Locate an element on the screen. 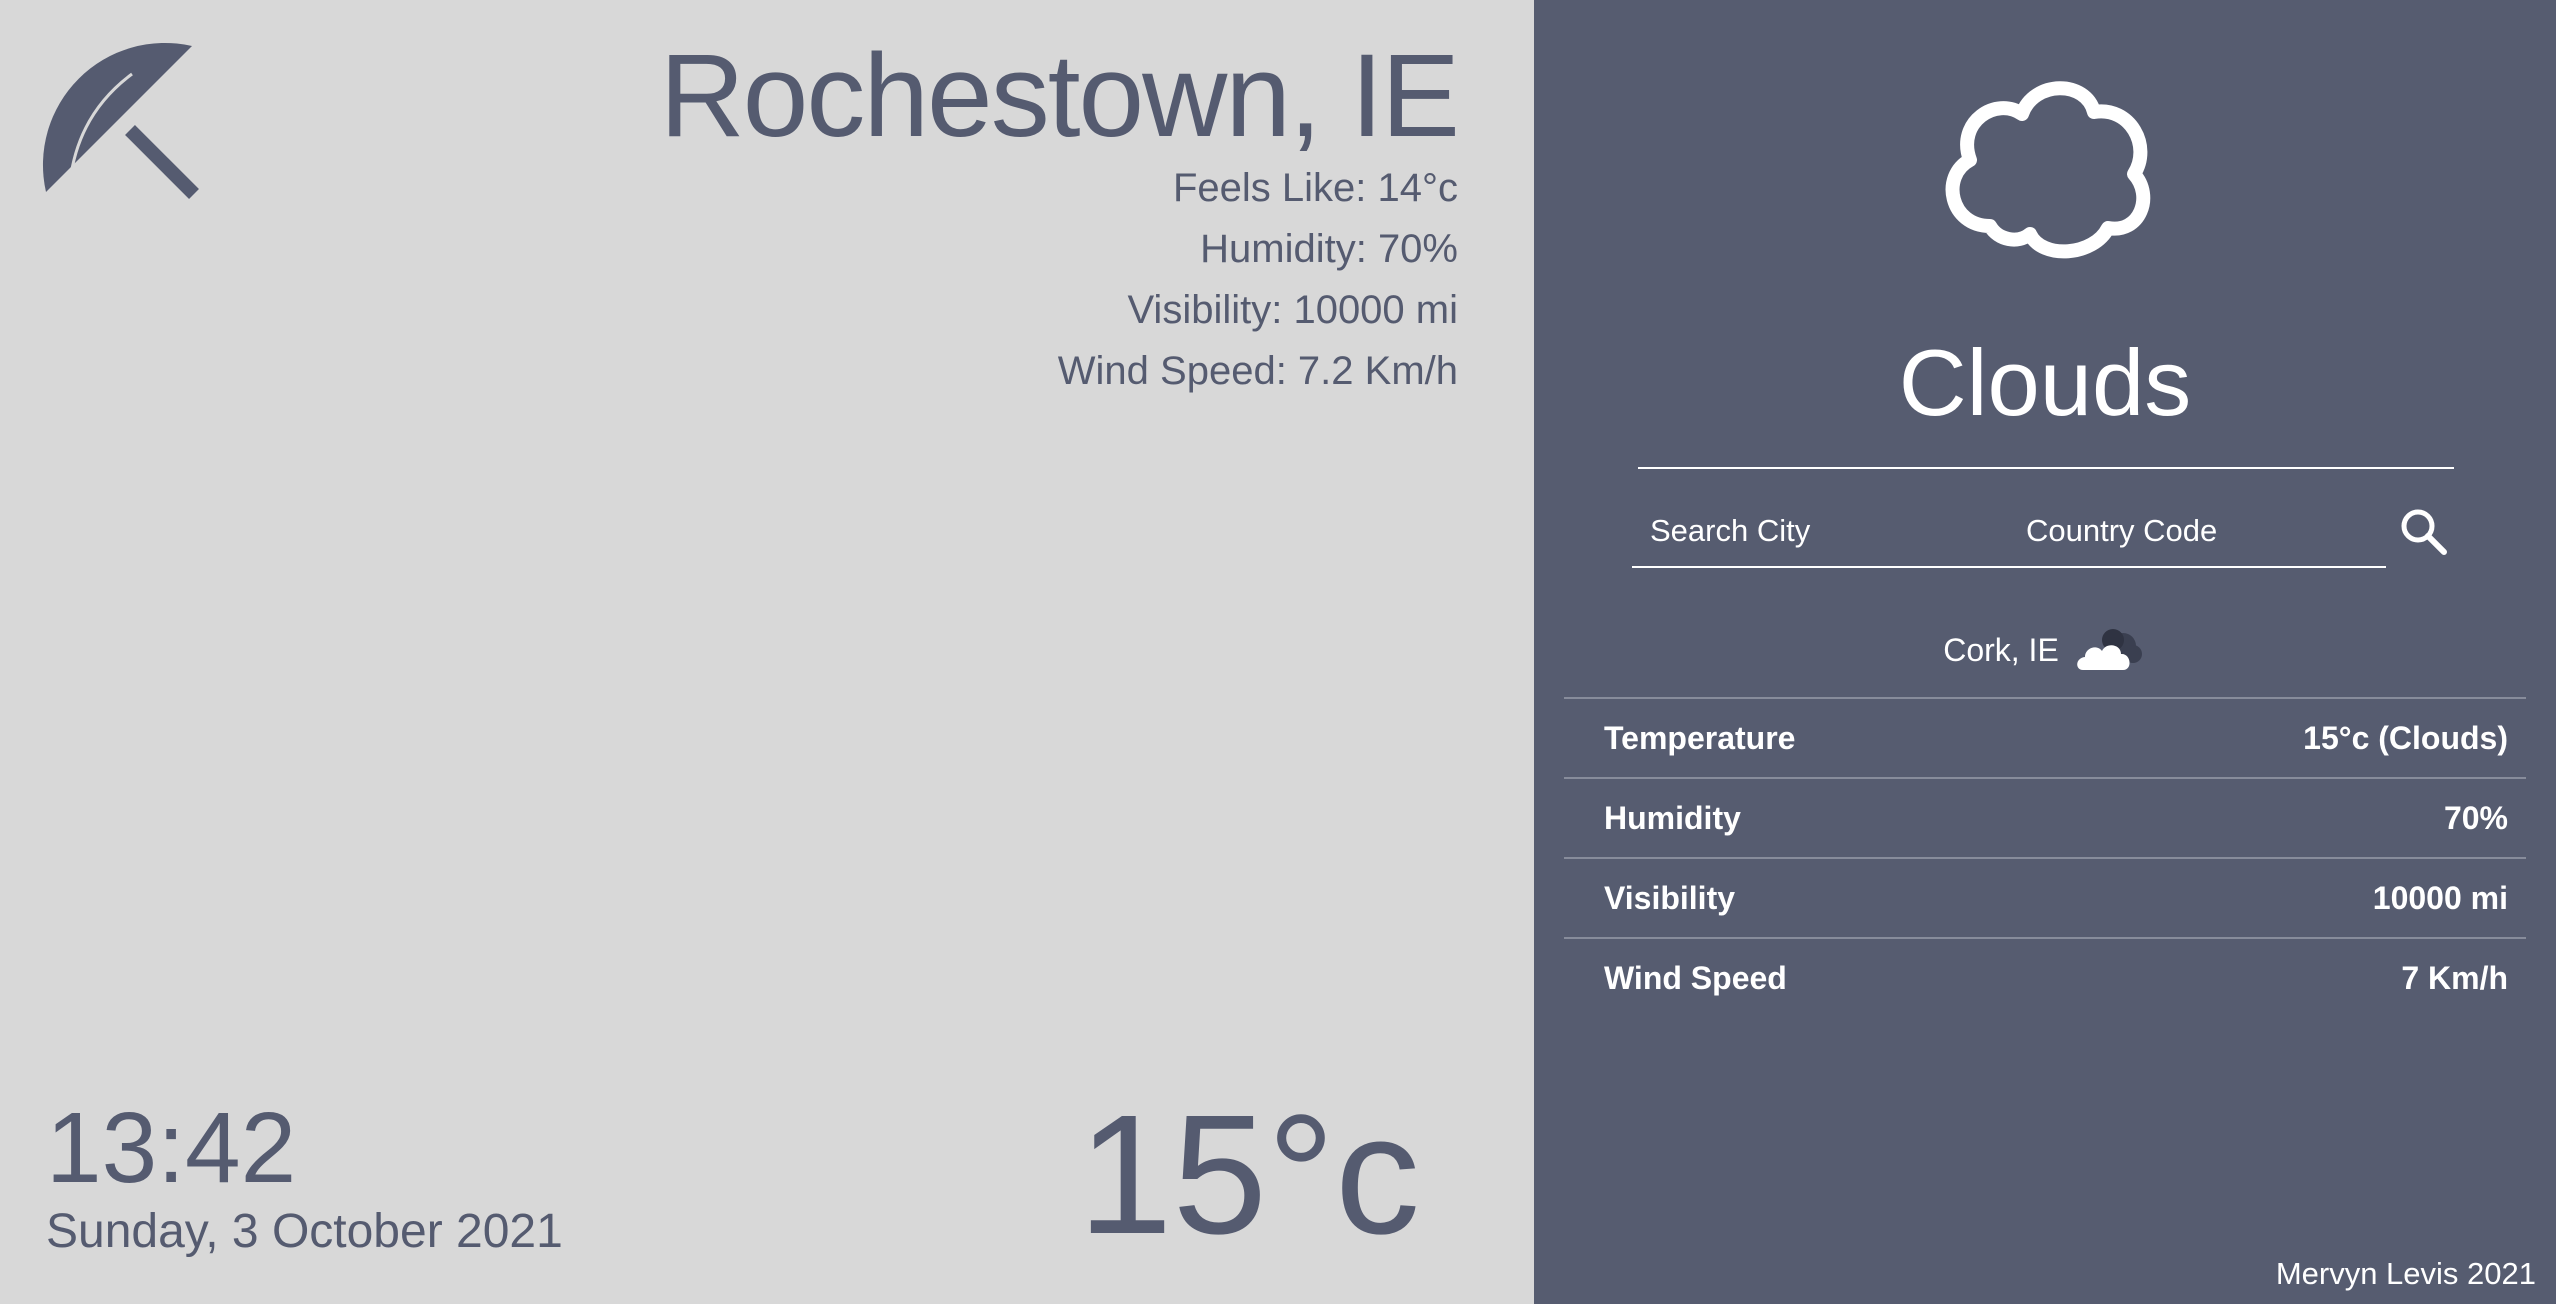  row-value: 15°c (Clouds) is located at coordinates (2405, 737).